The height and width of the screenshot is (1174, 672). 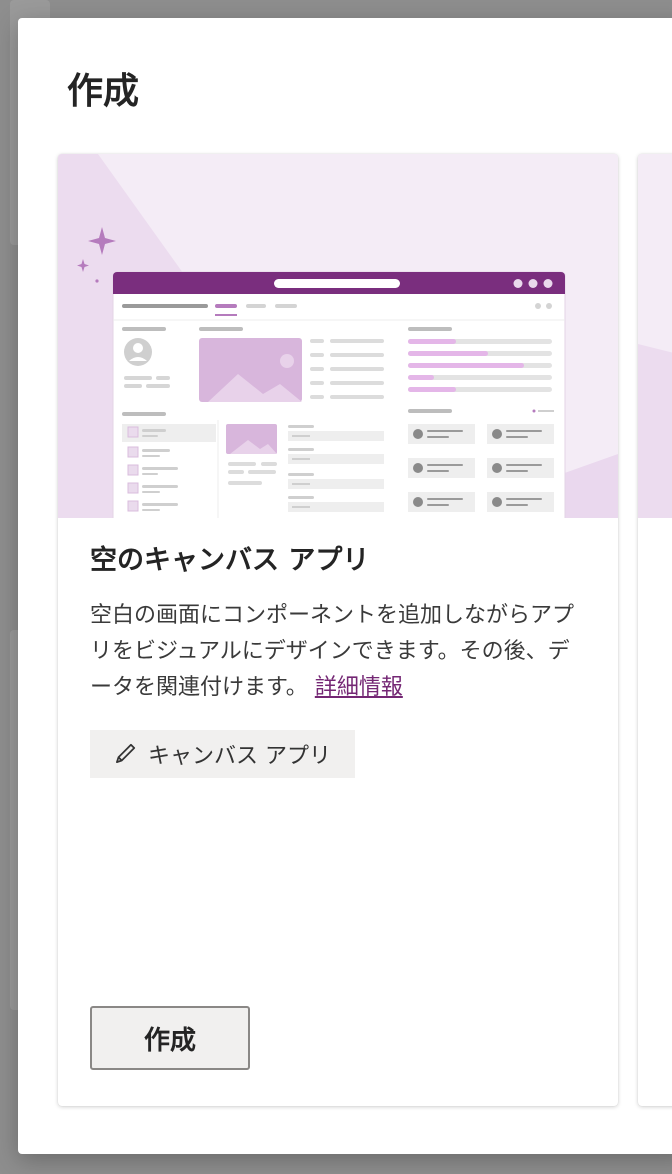 I want to click on create-button: 作成, so click(x=170, y=1038).